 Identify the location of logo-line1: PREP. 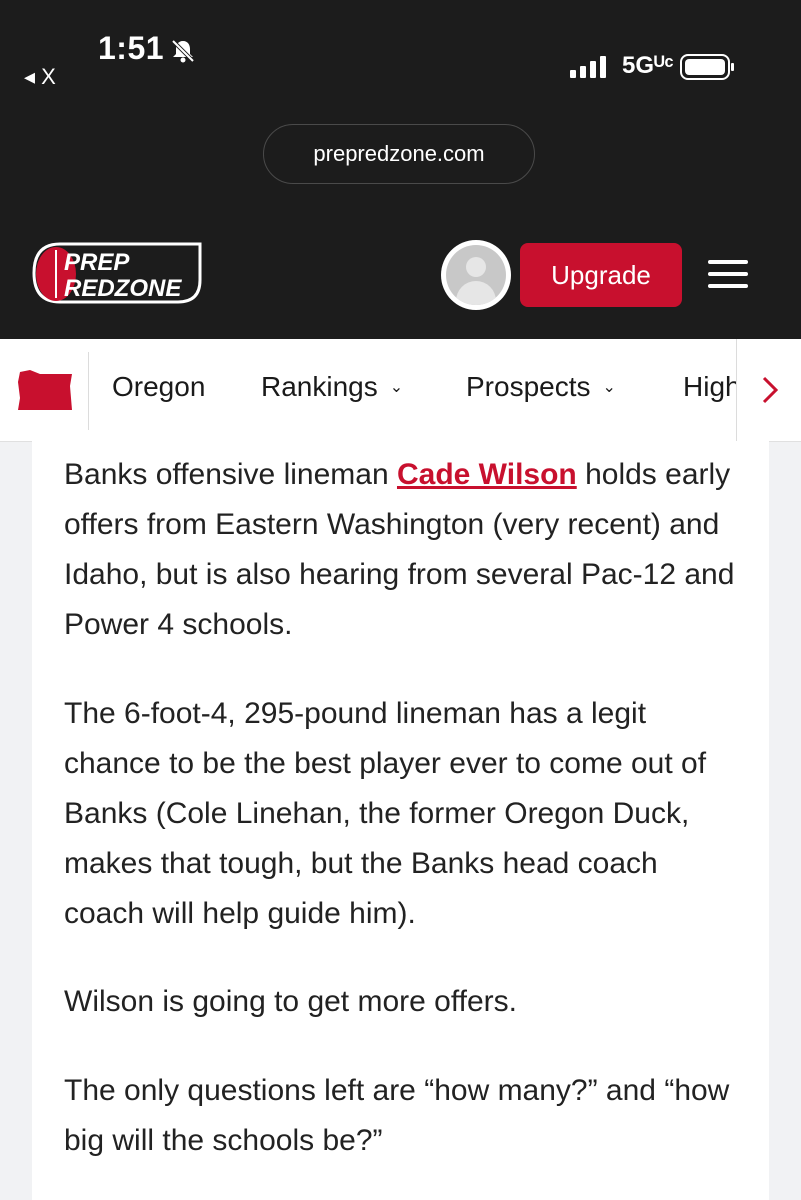
(97, 262).